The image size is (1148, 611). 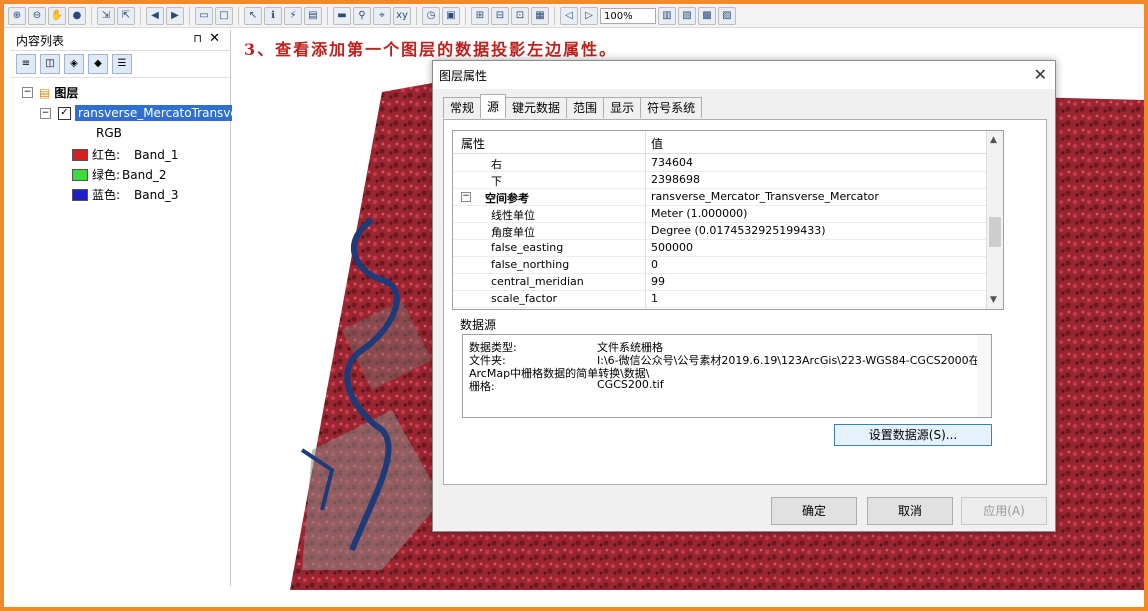 I want to click on time-slider-icon: ◷, so click(x=431, y=15).